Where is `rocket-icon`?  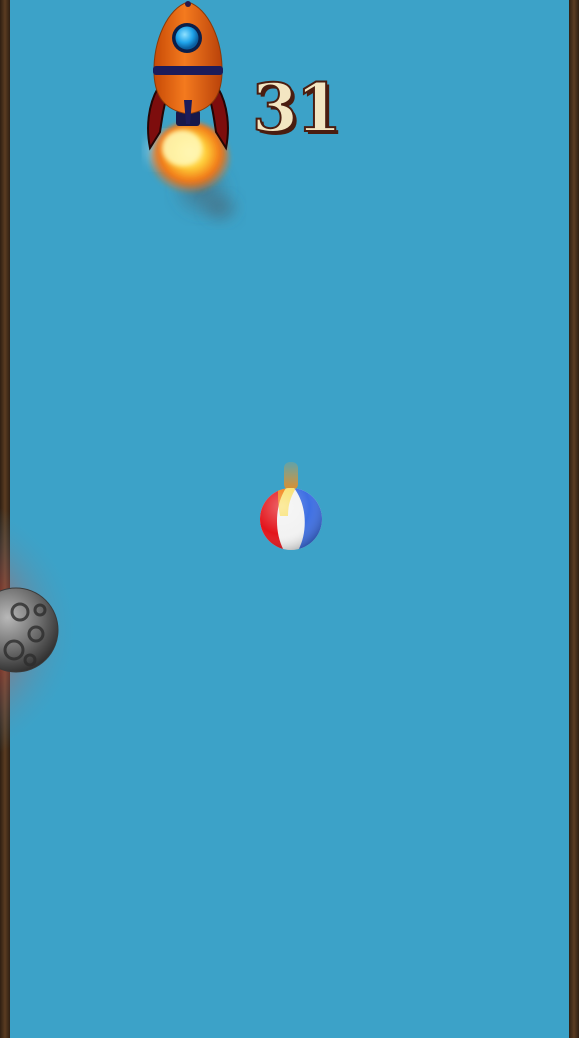
rocket-icon is located at coordinates (195, 120).